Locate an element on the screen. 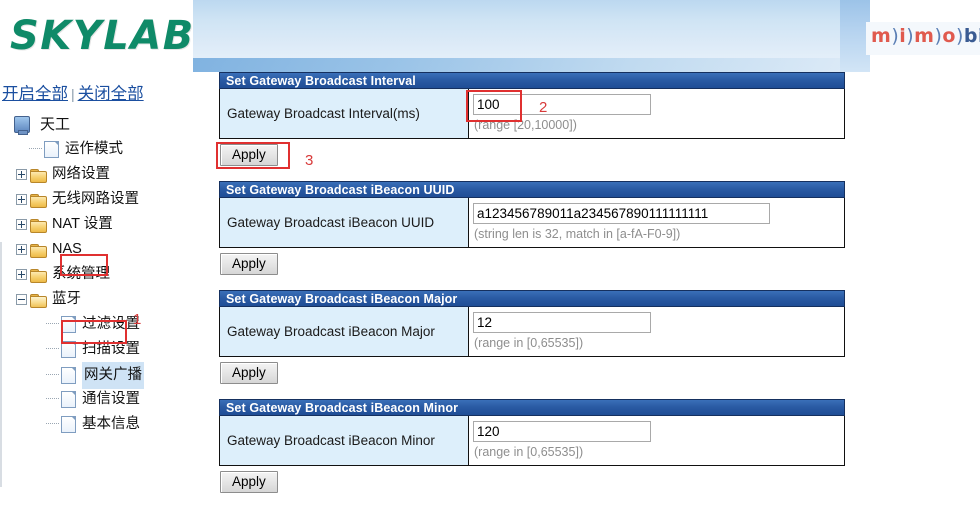  sidebar-item-bluetooth: 蓝牙 is located at coordinates (75, 299).